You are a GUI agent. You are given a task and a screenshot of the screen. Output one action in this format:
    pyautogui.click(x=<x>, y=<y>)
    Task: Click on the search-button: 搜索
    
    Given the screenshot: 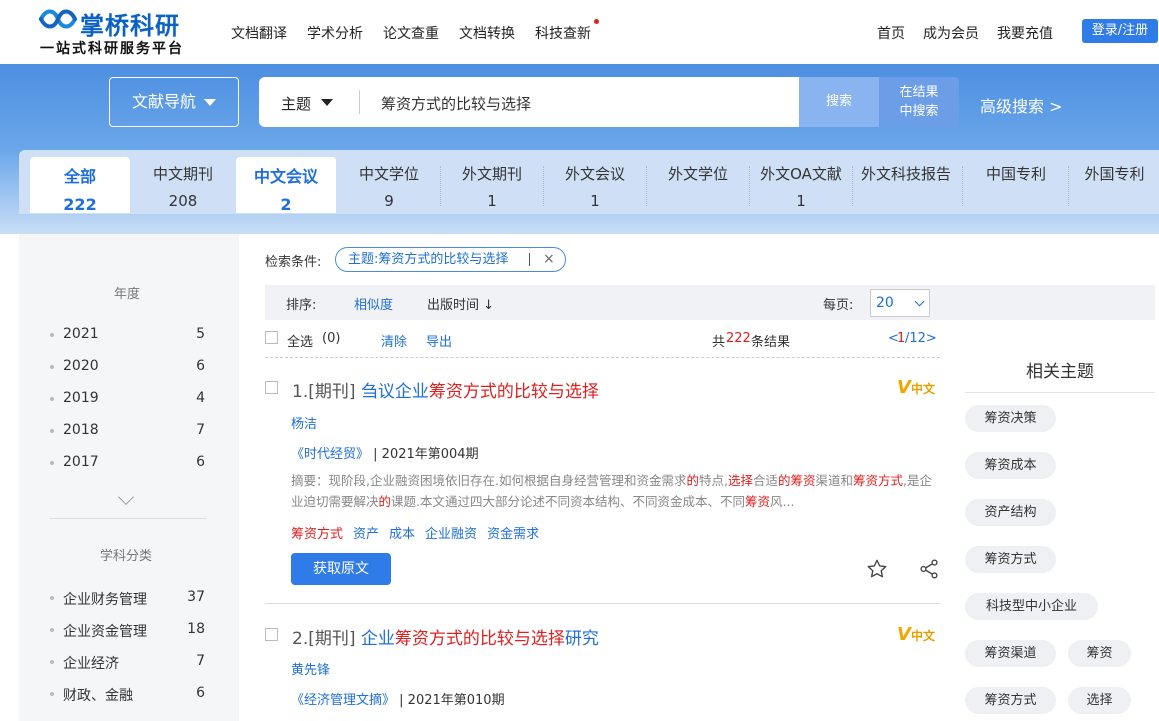 What is the action you would take?
    pyautogui.click(x=839, y=102)
    